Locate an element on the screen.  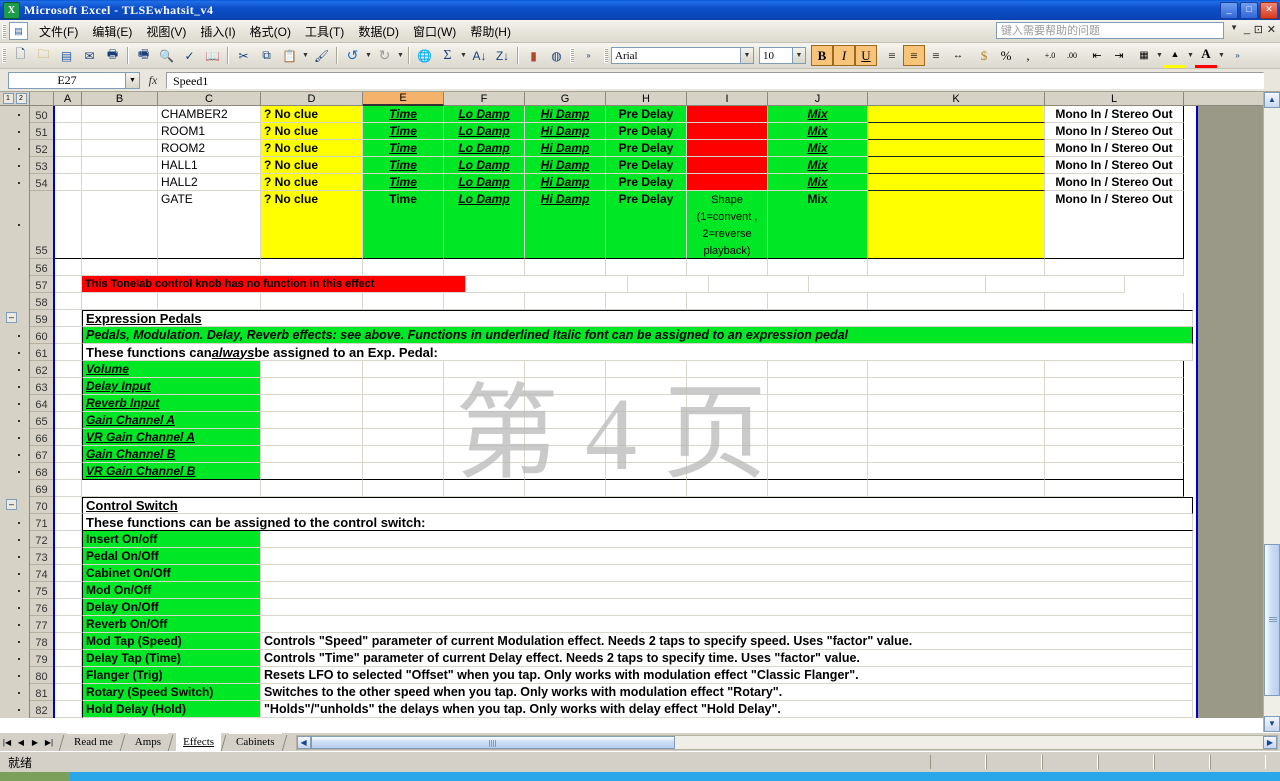
print-icon: 🖶 is located at coordinates (112, 55).